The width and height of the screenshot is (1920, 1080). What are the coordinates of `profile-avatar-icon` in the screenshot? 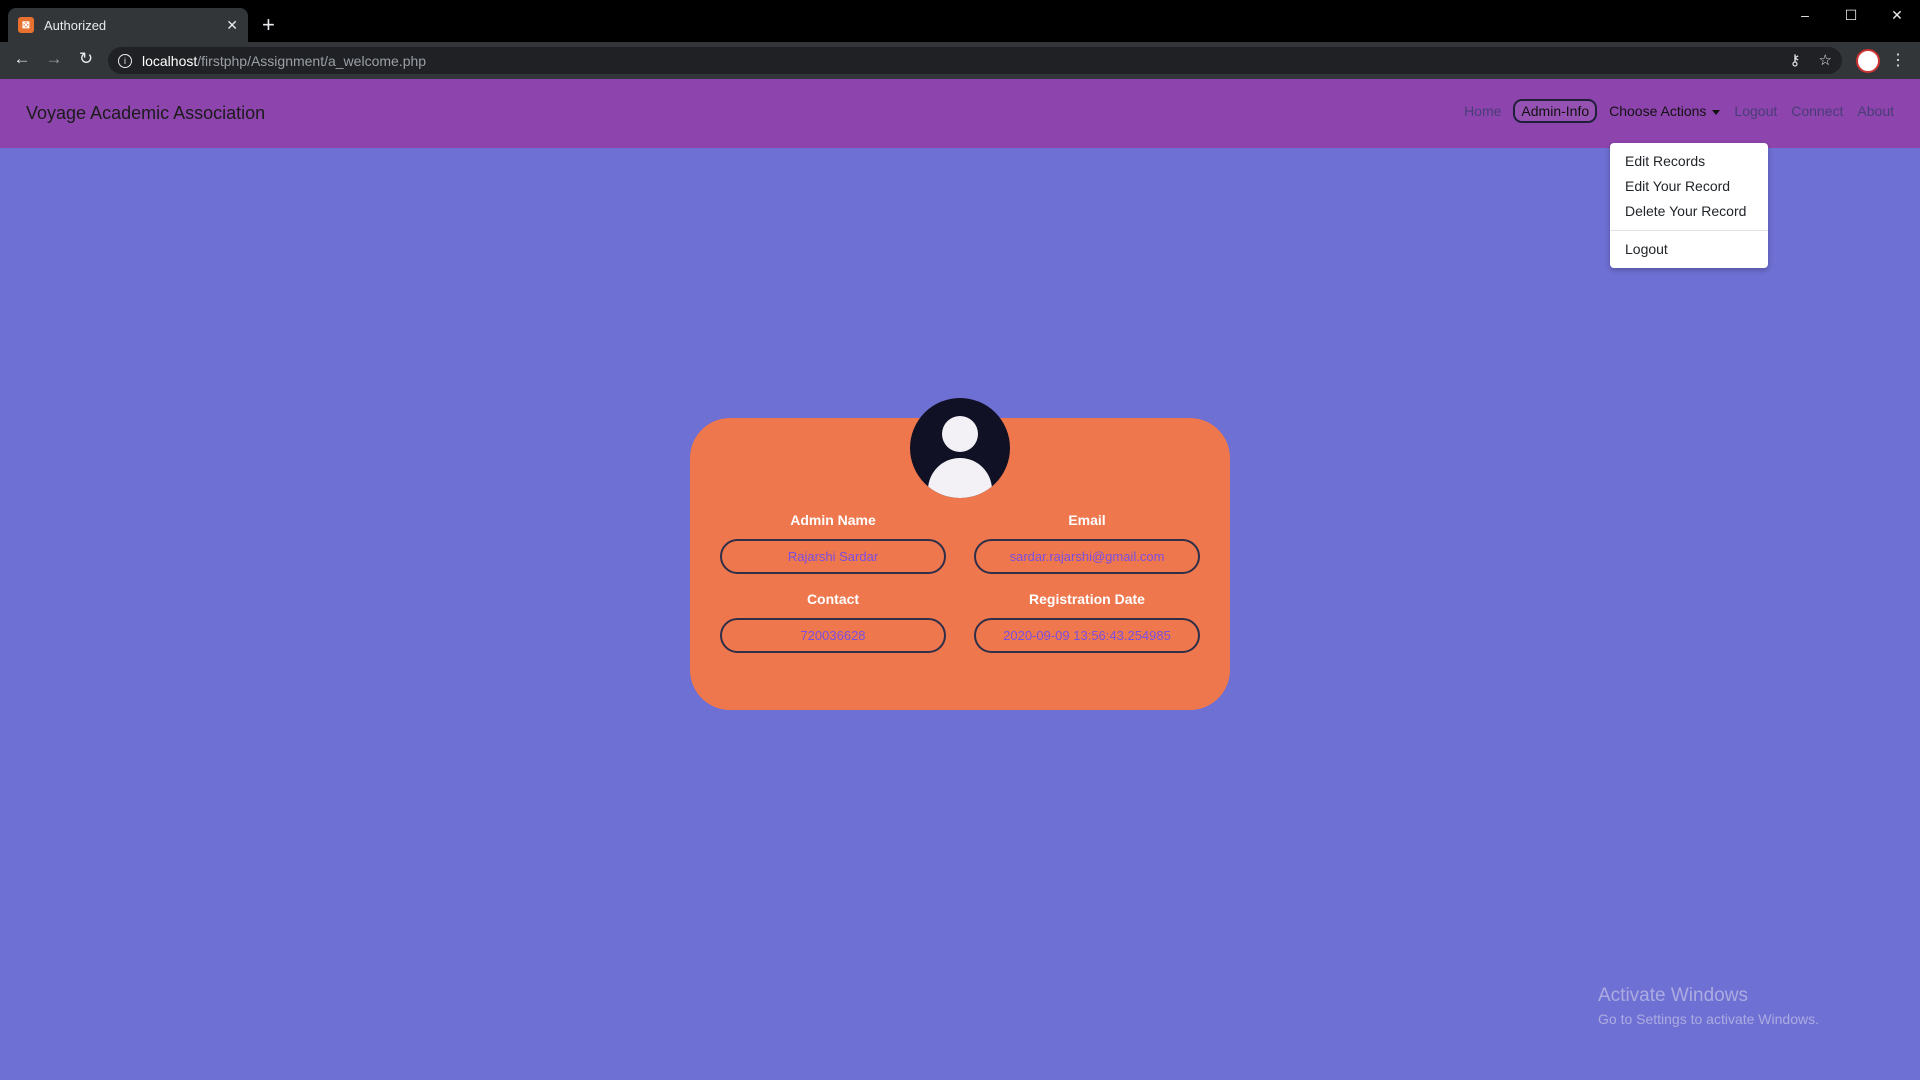 It's located at (1868, 61).